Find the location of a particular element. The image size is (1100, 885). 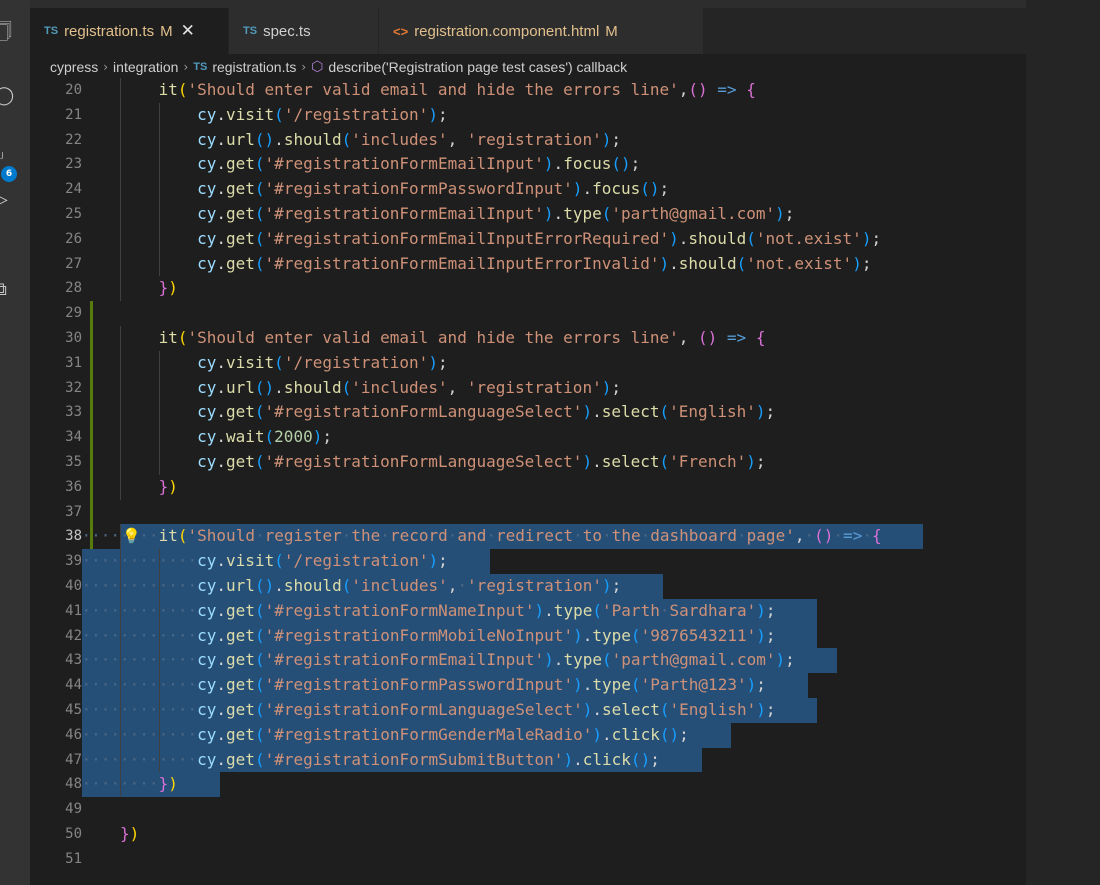

search-icon: ◯ is located at coordinates (15, 95).